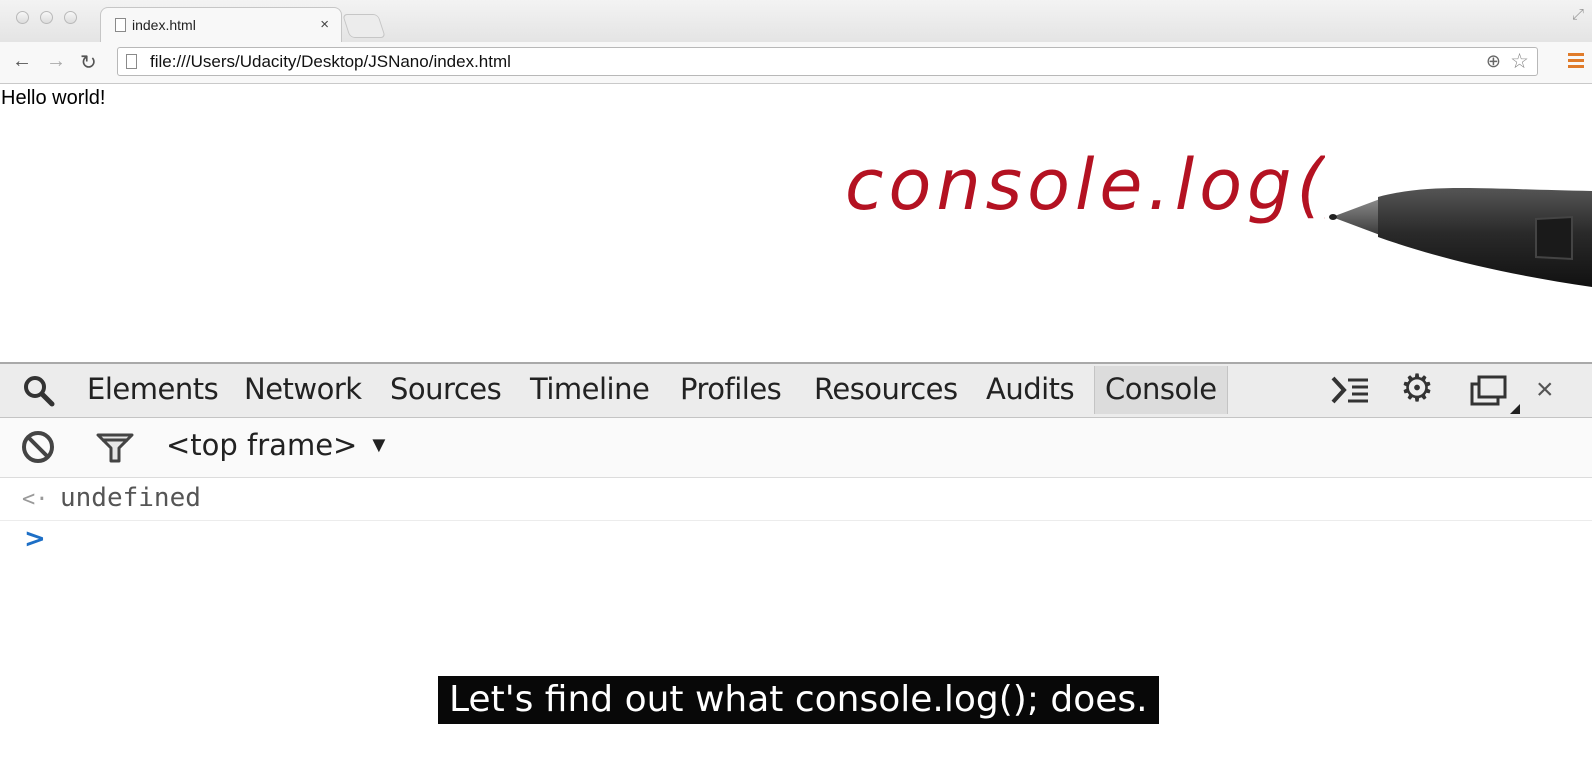 The image size is (1592, 758). I want to click on tab-console: Console, so click(1161, 390).